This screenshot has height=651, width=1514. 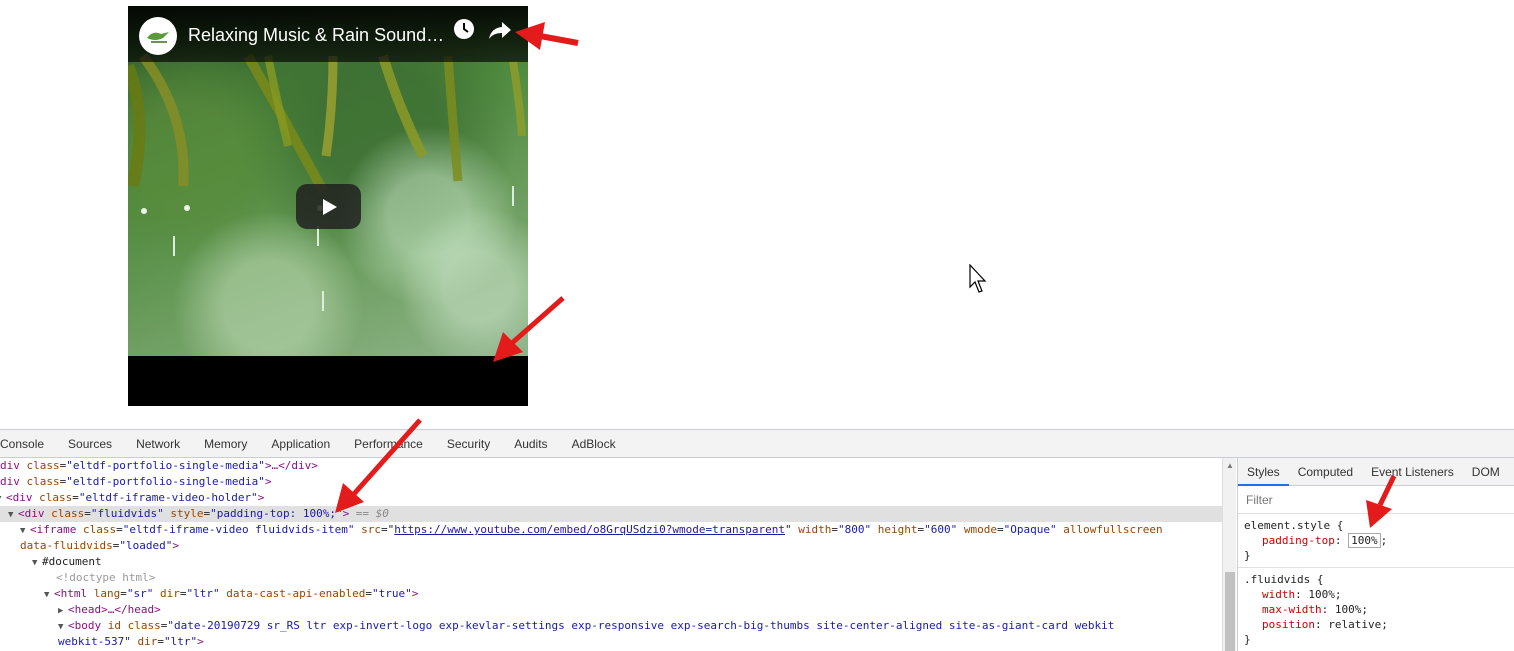 What do you see at coordinates (1376, 624) in the screenshot?
I see `css-declaration: position: relative;` at bounding box center [1376, 624].